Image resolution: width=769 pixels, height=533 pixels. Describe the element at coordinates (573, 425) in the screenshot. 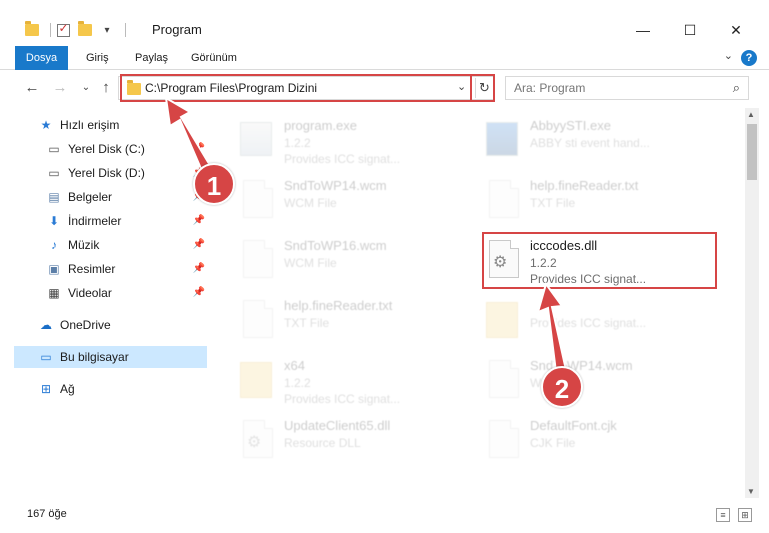

I see `file-name: DefaultFont.cjk` at that location.